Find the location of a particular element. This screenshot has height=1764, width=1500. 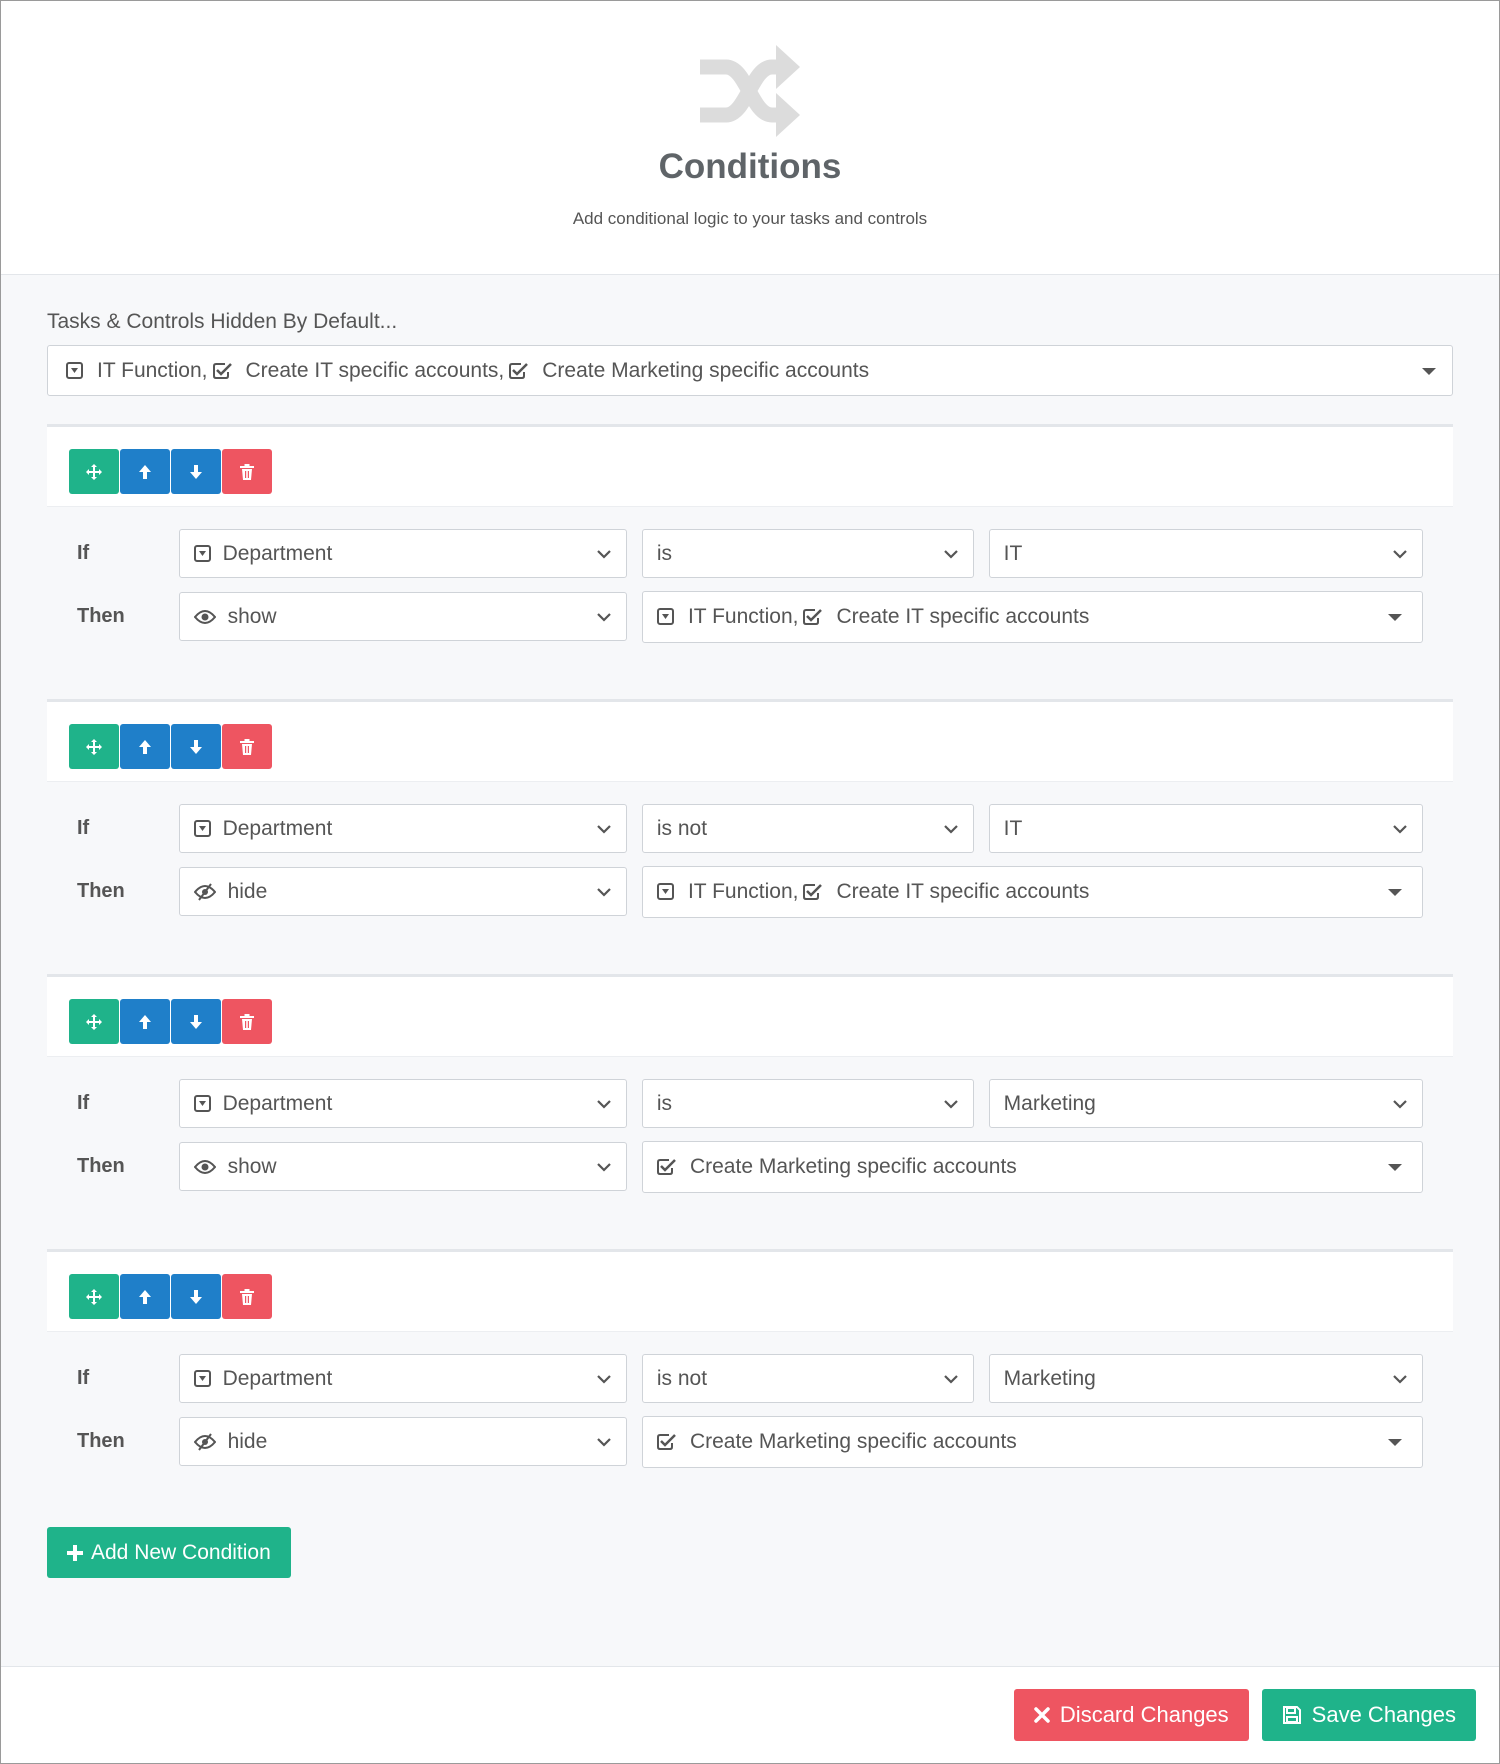

selected-item-label: Create Marketing specific accounts is located at coordinates (853, 1166).